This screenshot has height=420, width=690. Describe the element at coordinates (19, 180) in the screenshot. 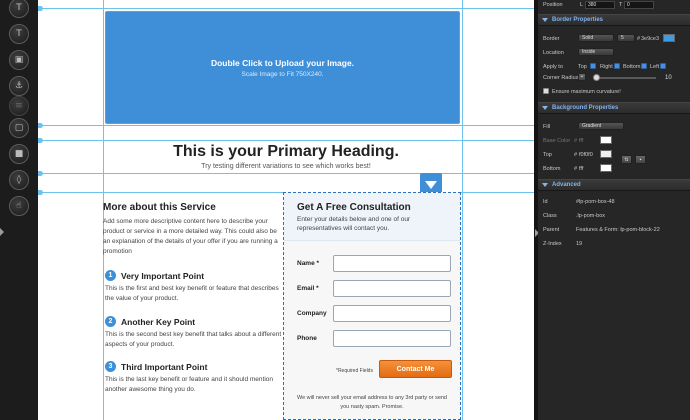

I see `code-icon: ◊` at that location.